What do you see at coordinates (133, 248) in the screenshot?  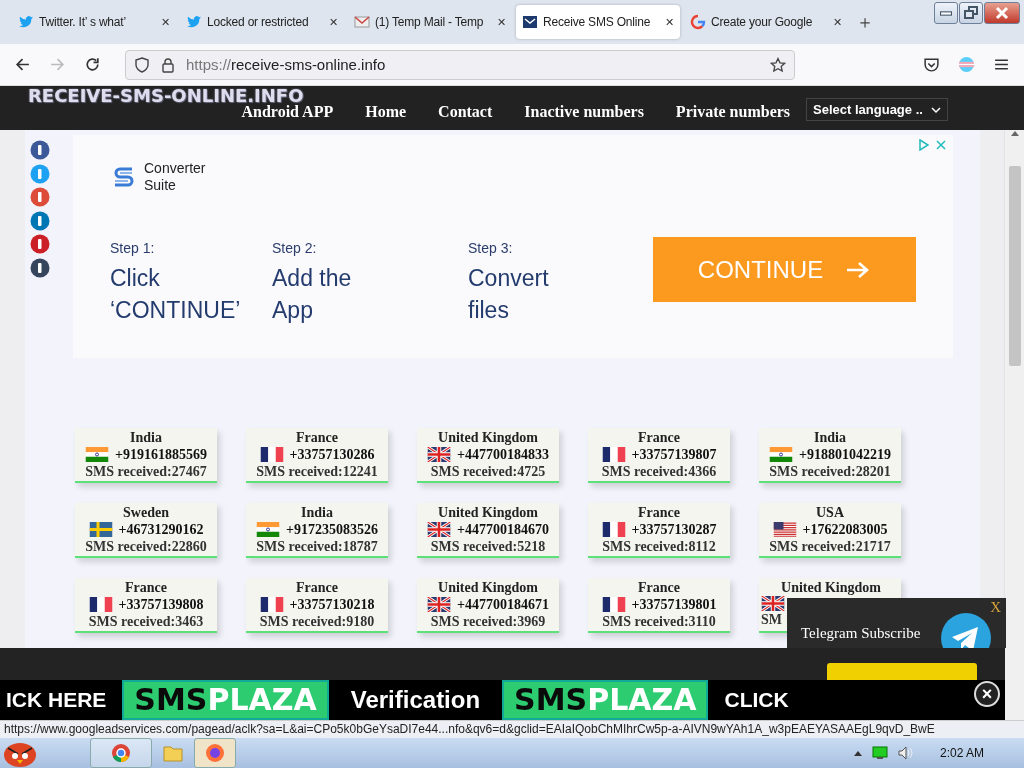 I see `step-label: Step 1:` at bounding box center [133, 248].